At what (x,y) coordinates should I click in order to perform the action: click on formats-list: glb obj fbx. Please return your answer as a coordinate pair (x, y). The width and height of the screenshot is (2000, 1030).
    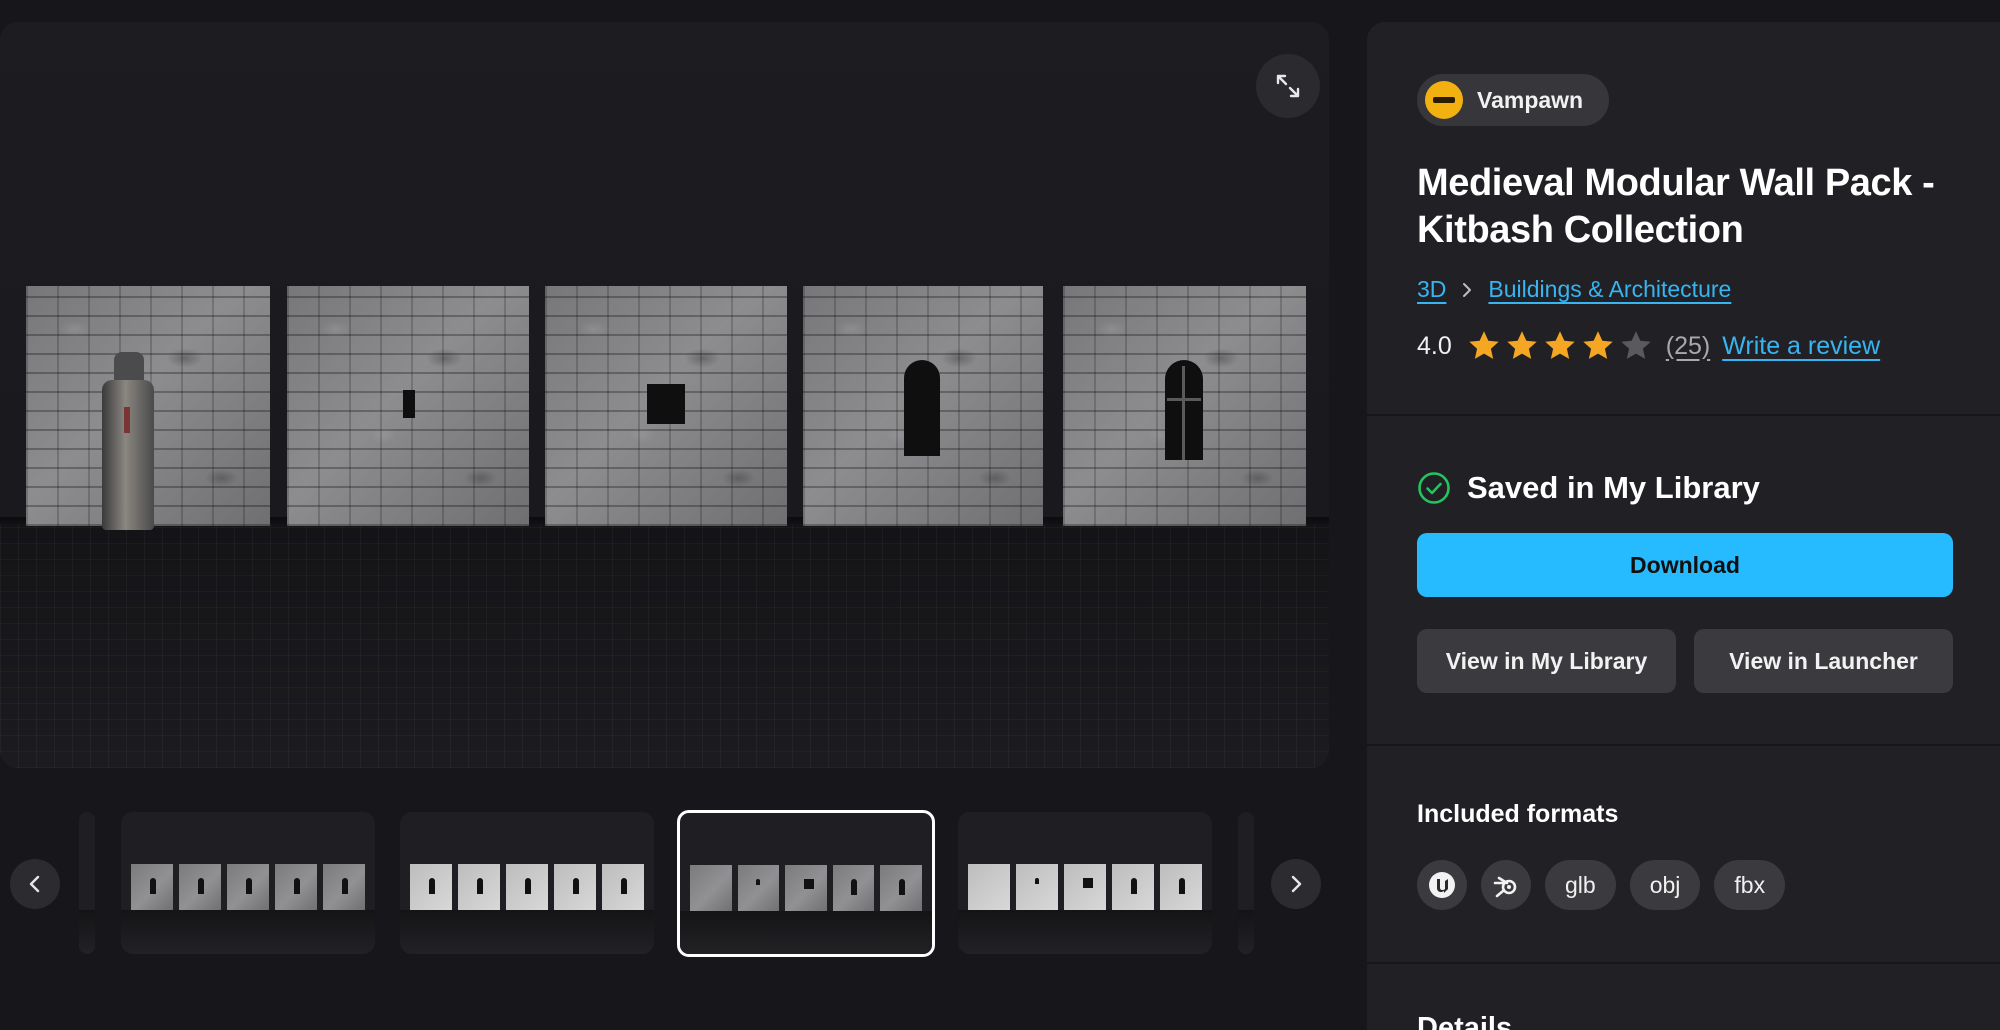
    Looking at the image, I should click on (1601, 885).